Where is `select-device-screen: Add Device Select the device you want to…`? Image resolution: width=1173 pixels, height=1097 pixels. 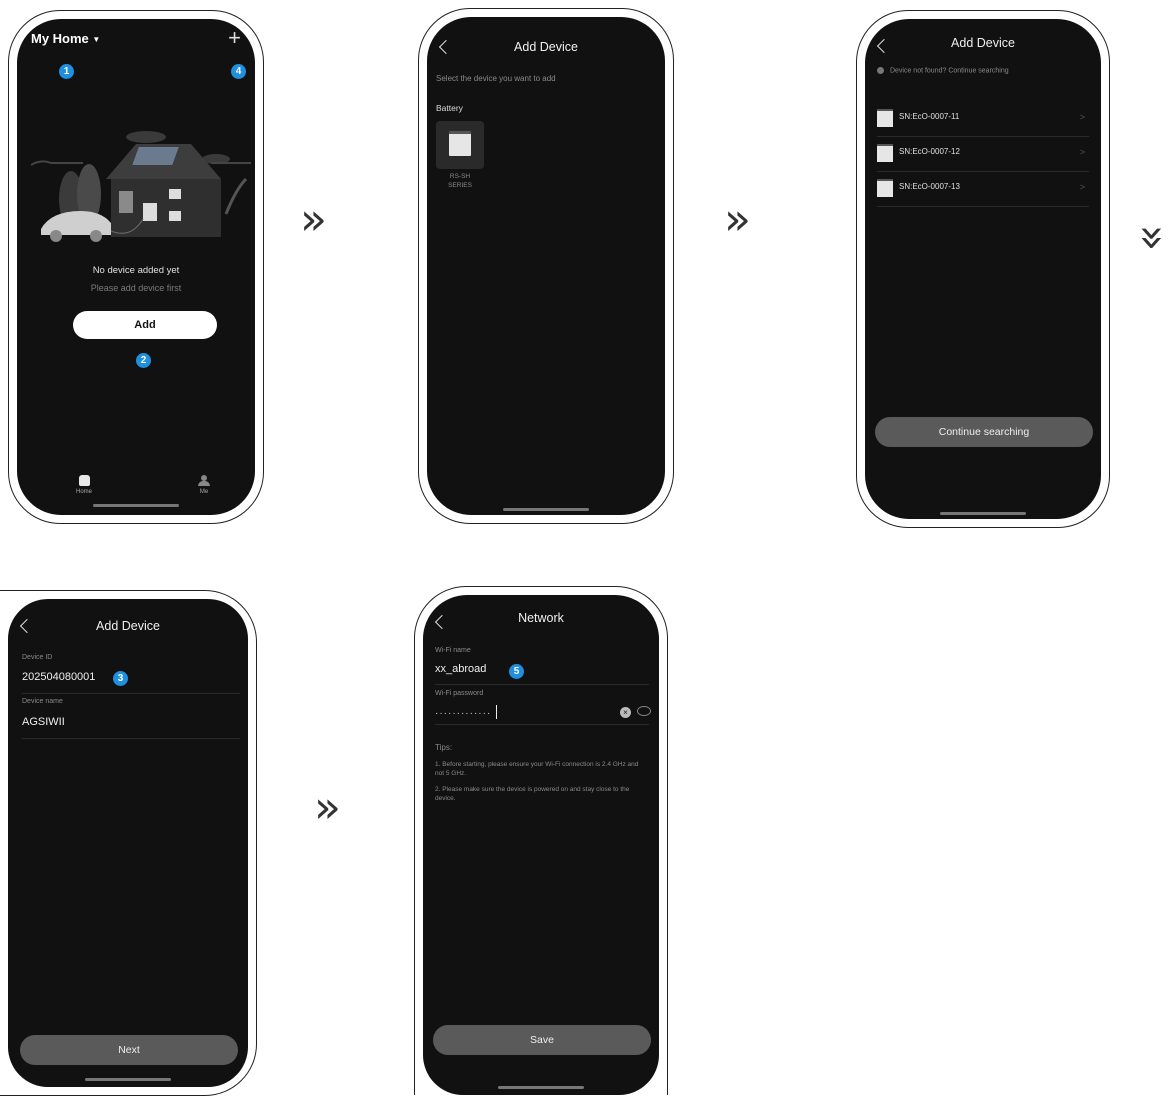
select-device-screen: Add Device Select the device you want to… is located at coordinates (546, 266).